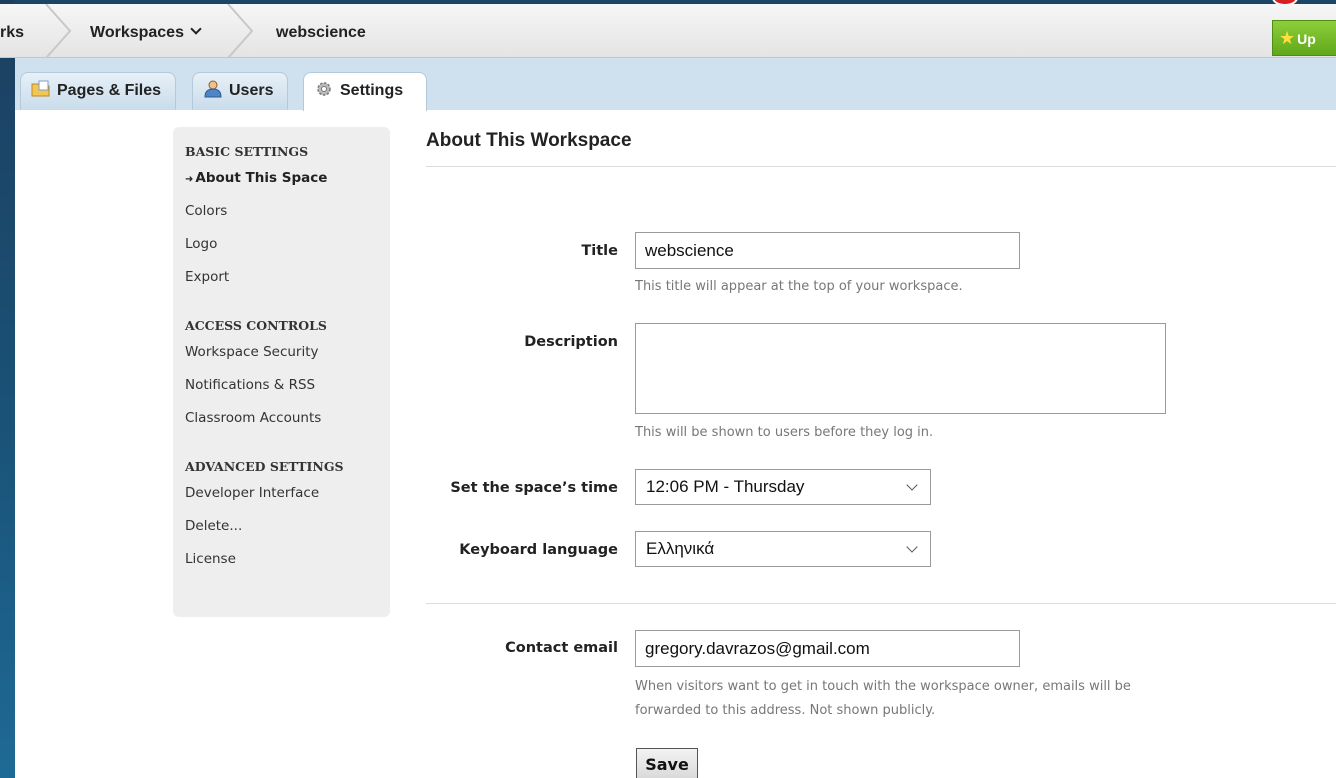  I want to click on tab-bar: Pages & Files Users Settings, so click(675, 84).